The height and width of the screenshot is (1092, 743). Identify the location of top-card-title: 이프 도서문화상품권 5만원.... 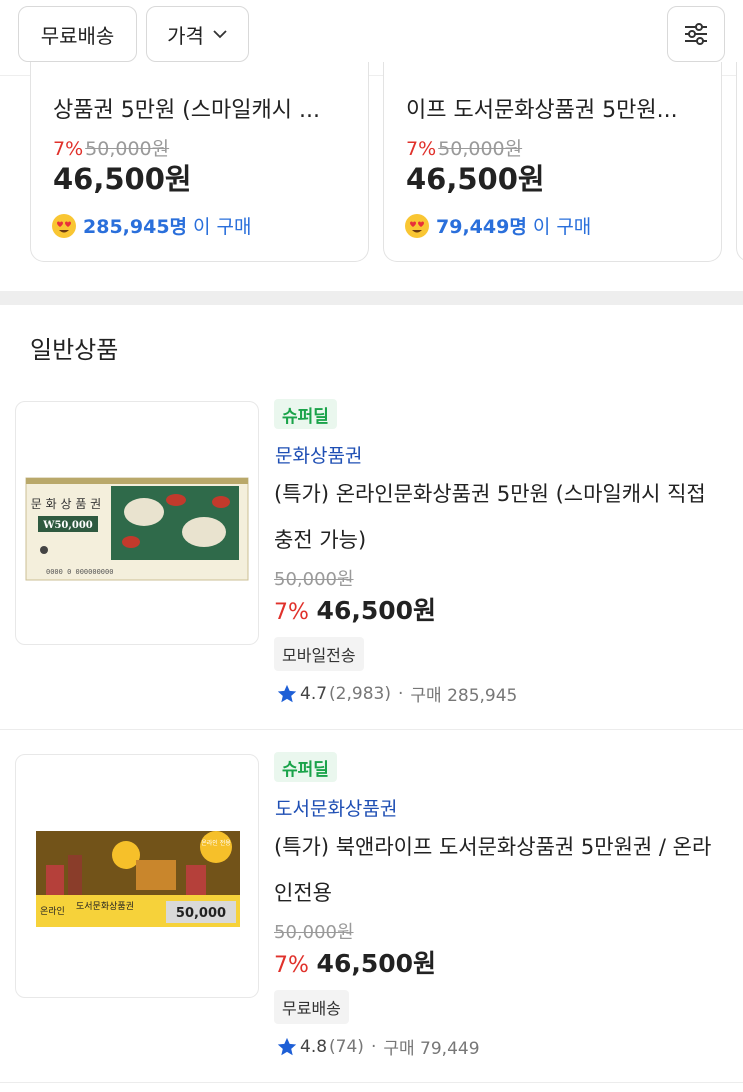
(542, 110).